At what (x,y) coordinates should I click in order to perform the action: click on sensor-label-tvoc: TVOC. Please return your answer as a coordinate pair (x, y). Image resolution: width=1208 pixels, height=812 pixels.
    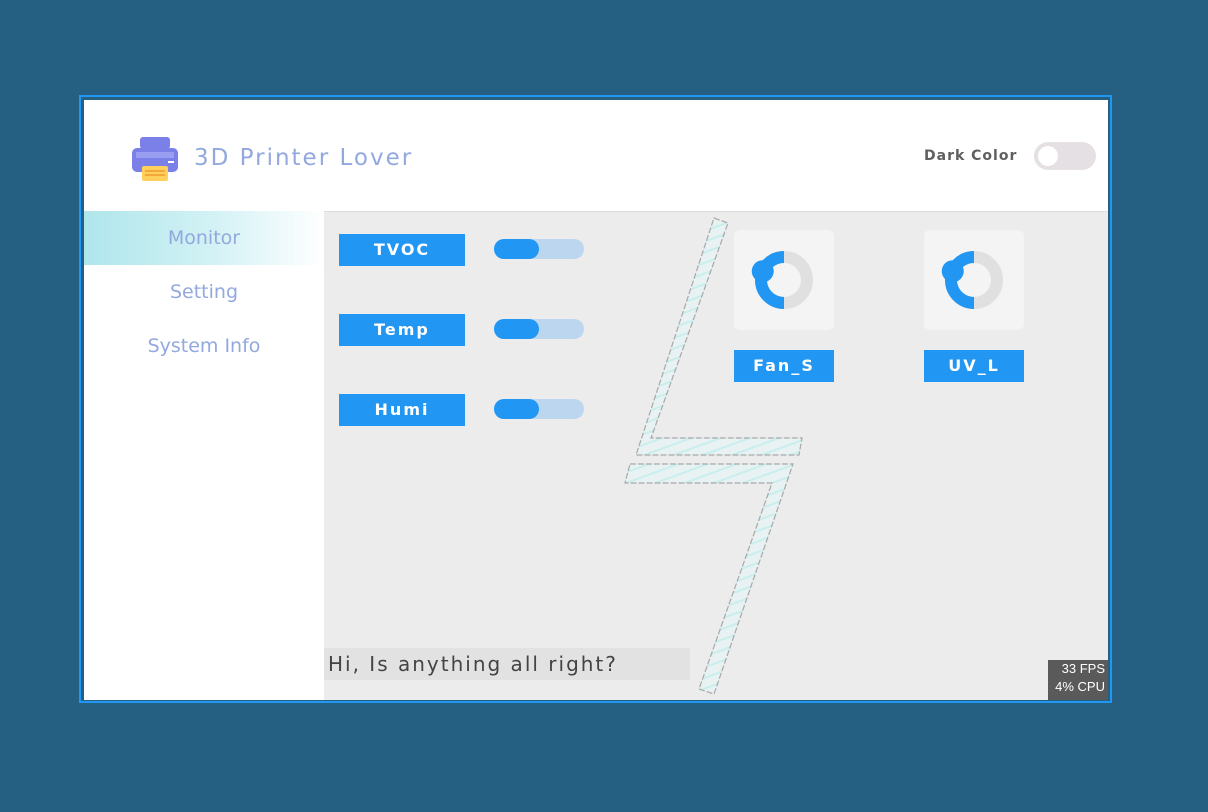
    Looking at the image, I should click on (402, 250).